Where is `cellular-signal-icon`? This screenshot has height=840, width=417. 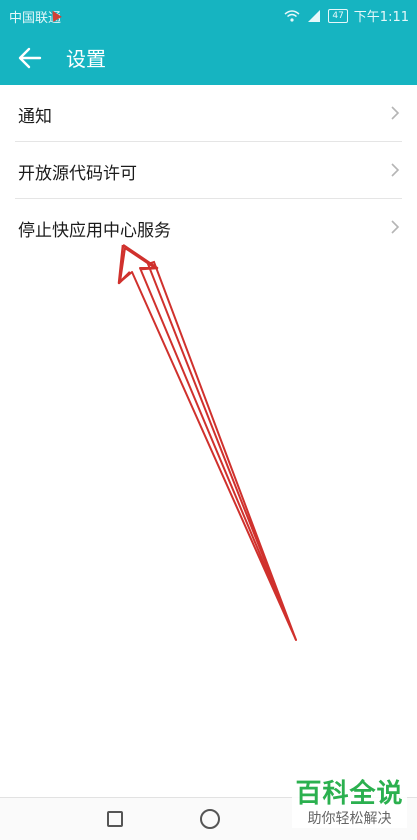
cellular-signal-icon is located at coordinates (314, 15).